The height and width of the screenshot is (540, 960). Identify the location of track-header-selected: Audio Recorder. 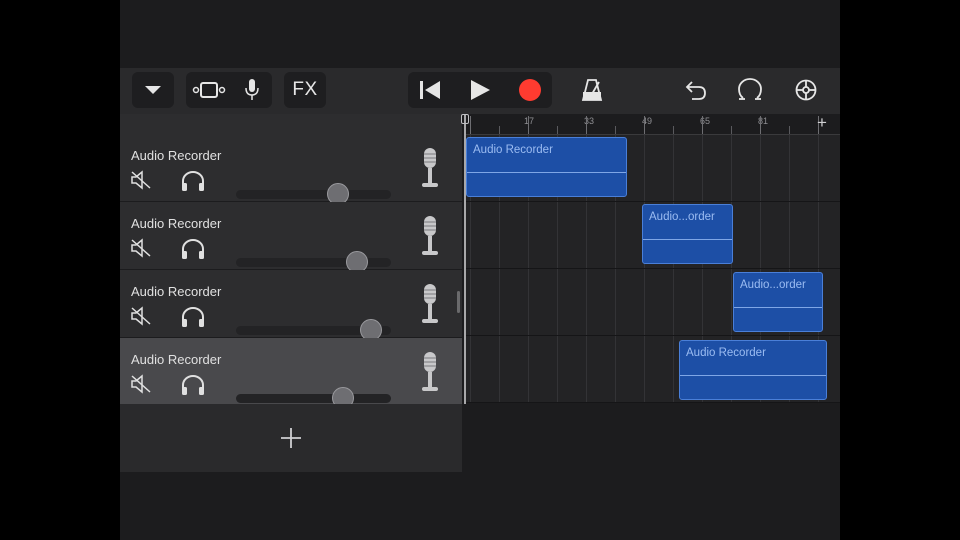
(291, 373).